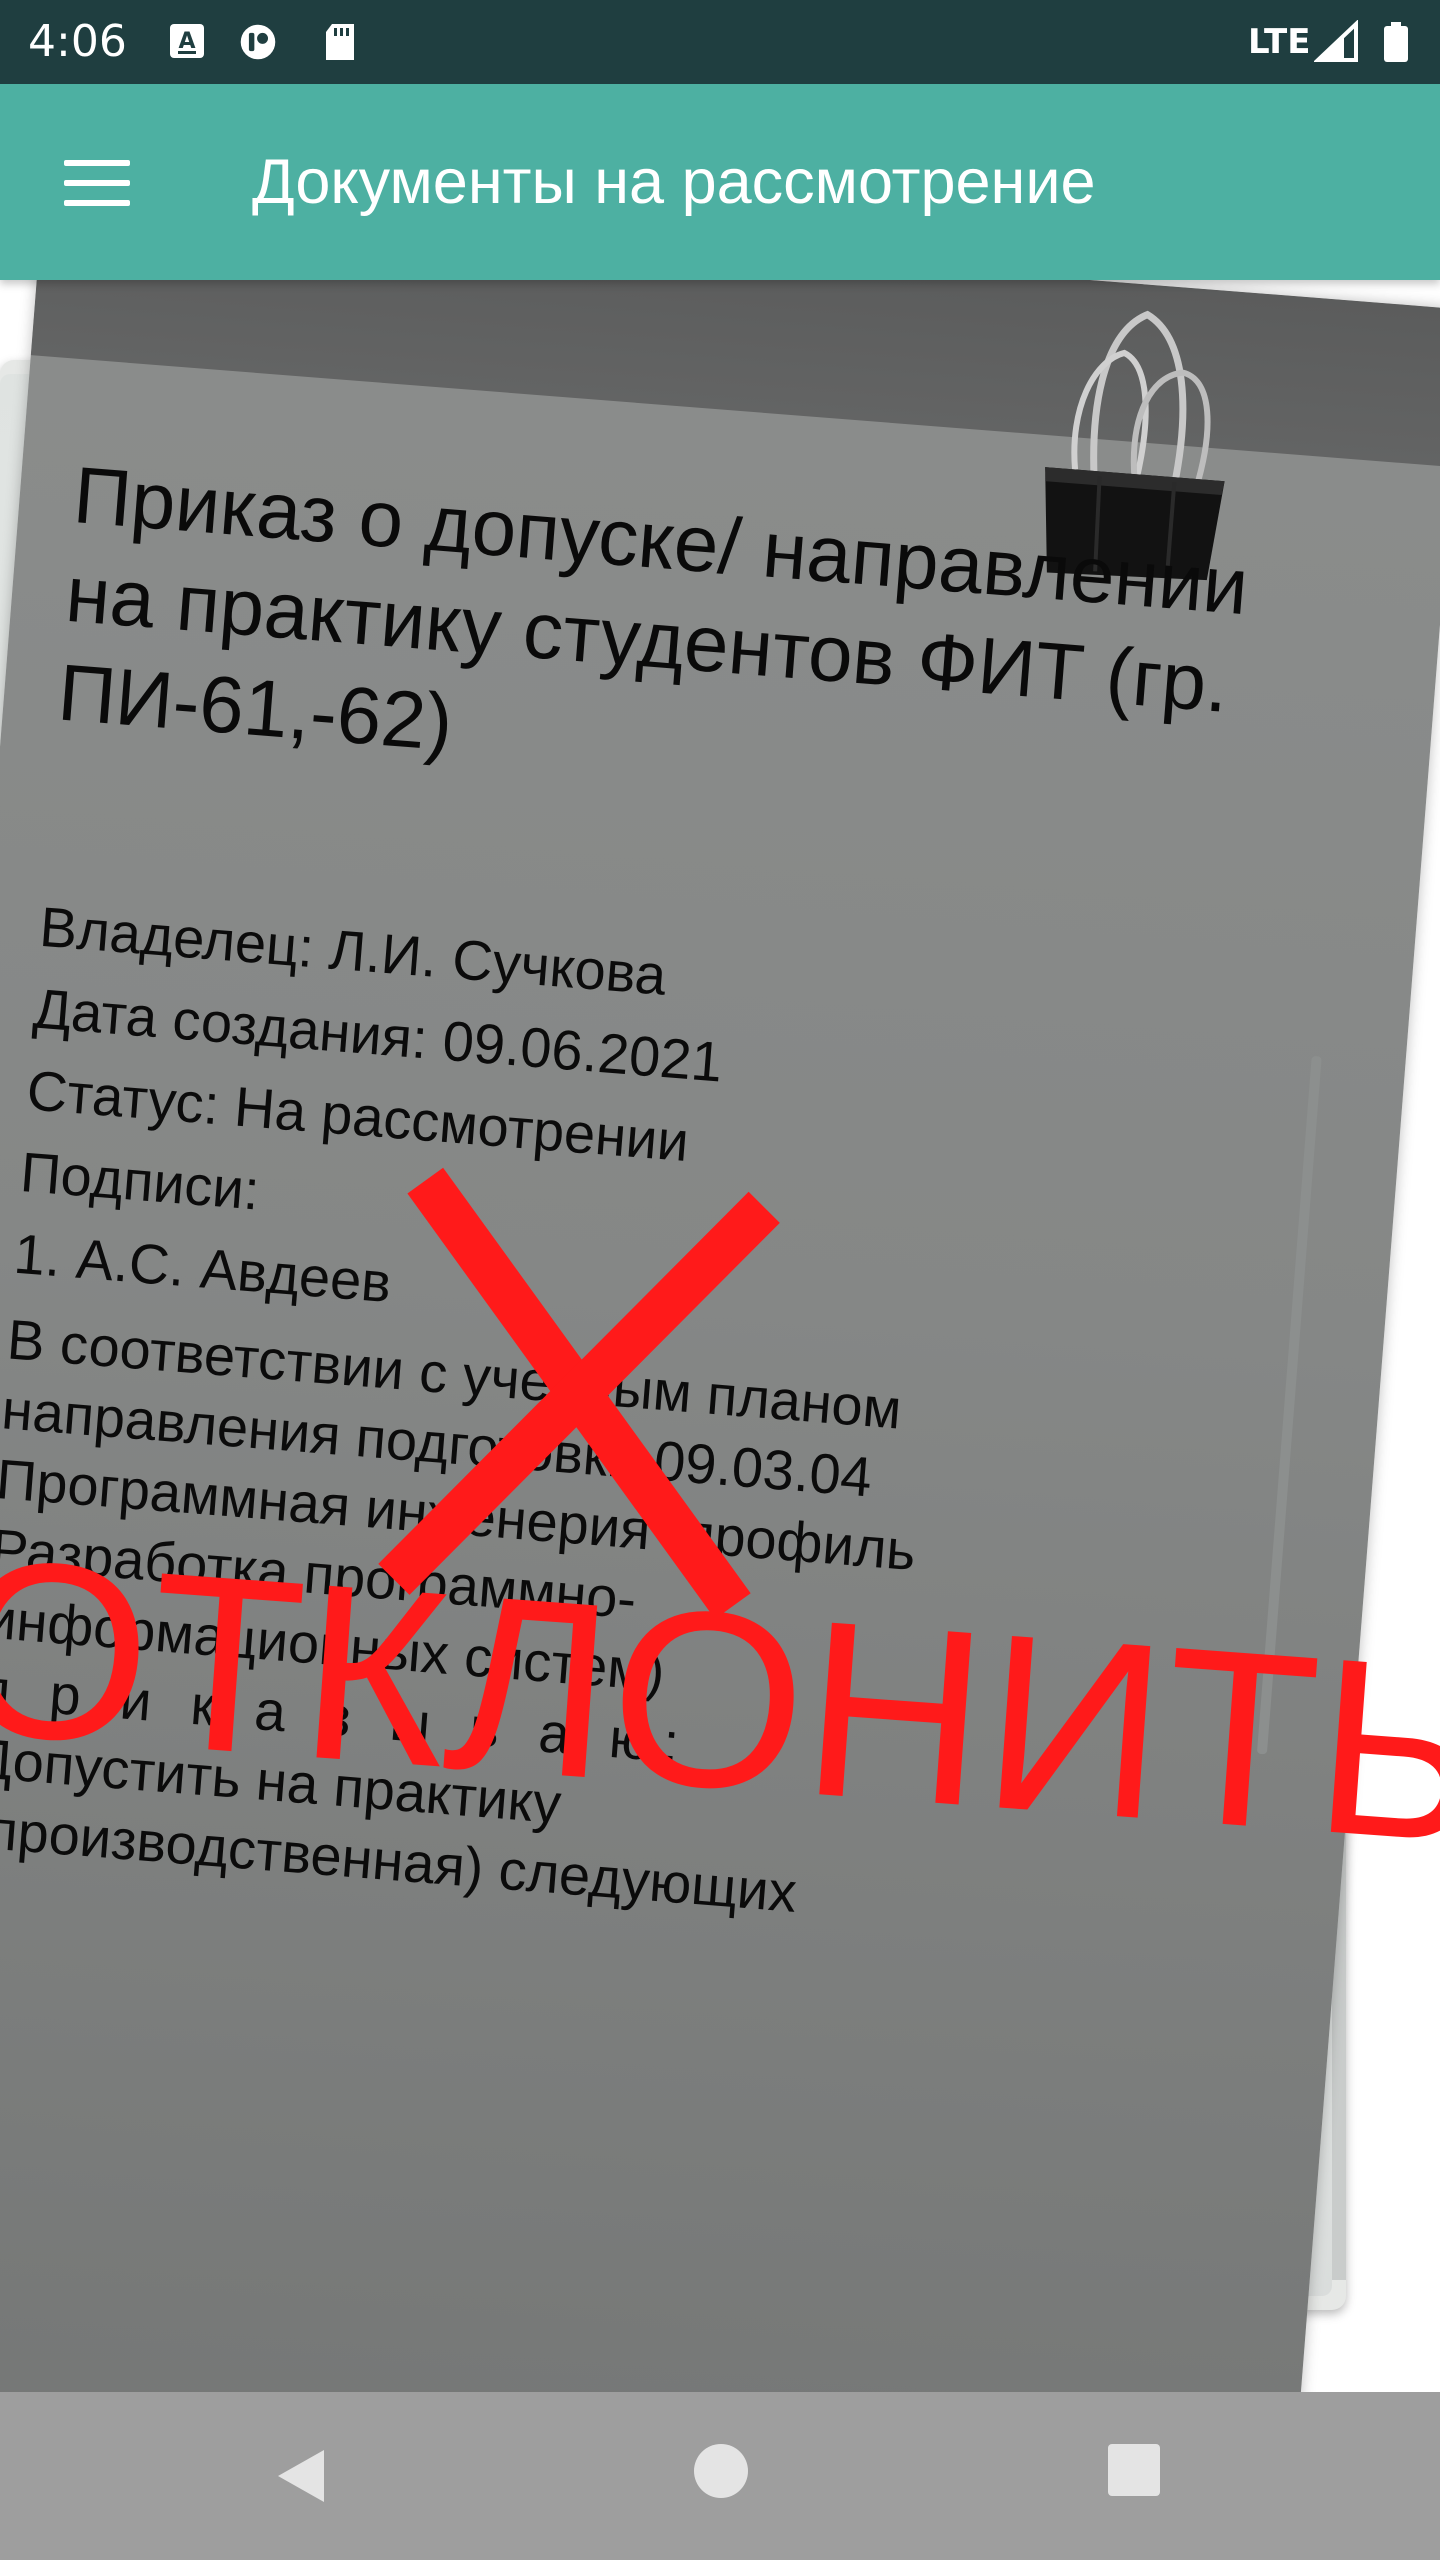 The image size is (1440, 2560). I want to click on sd-card-icon, so click(340, 42).